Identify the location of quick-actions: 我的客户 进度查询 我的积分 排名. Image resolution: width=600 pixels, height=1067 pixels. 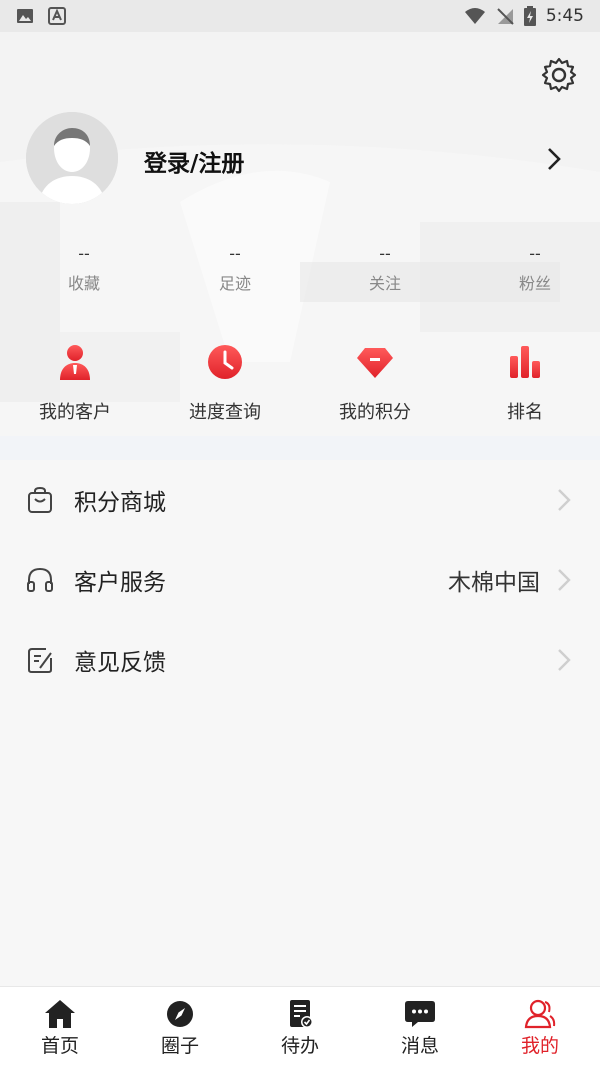
(300, 383).